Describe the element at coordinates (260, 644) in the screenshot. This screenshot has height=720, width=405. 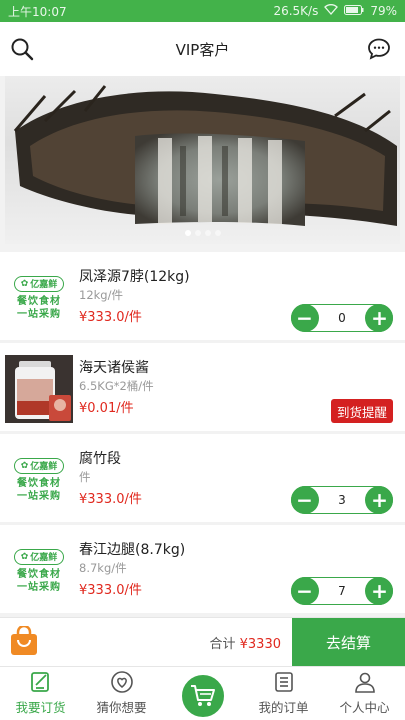
I see `total-amount: ¥3330` at that location.